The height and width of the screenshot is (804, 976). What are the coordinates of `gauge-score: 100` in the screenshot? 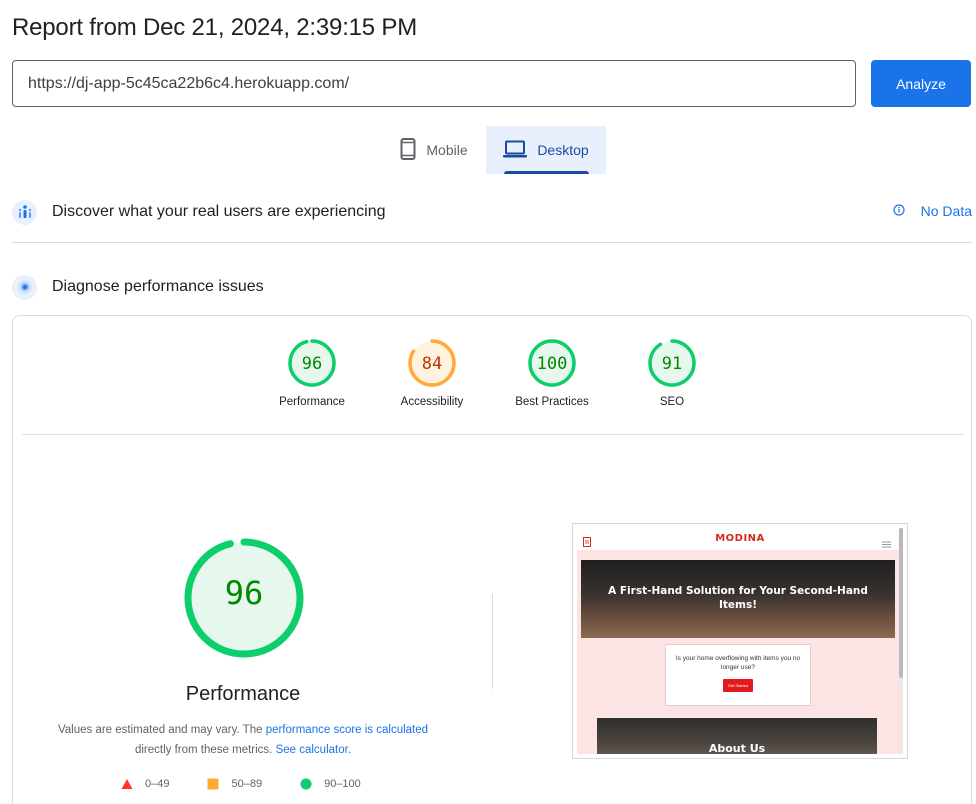 It's located at (552, 364).